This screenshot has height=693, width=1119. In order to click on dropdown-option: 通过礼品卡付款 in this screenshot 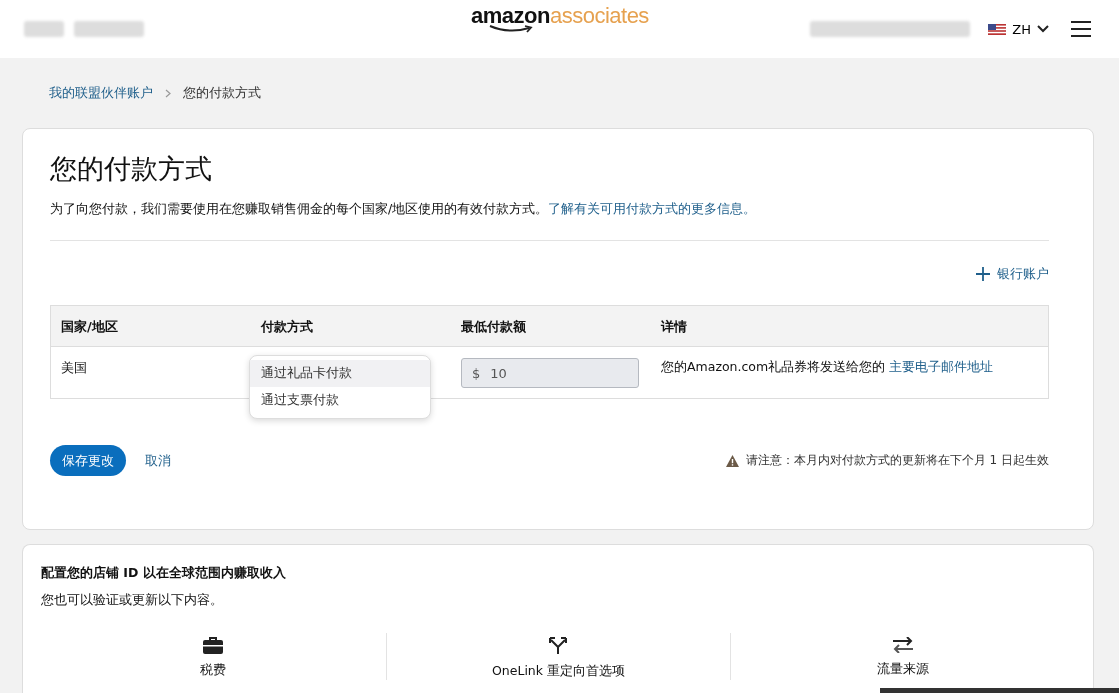, I will do `click(340, 373)`.